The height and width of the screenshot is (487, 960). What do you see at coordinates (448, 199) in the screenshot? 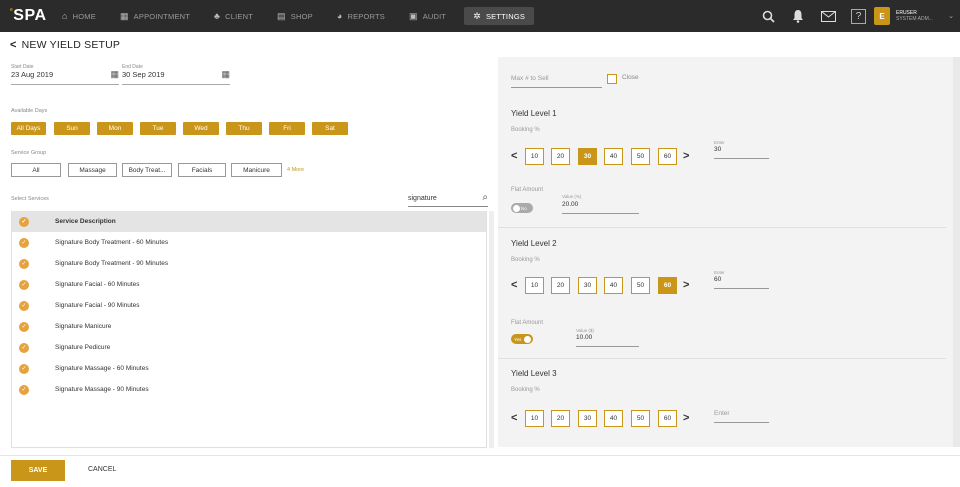
I see `service-search-input: signature ⌕` at bounding box center [448, 199].